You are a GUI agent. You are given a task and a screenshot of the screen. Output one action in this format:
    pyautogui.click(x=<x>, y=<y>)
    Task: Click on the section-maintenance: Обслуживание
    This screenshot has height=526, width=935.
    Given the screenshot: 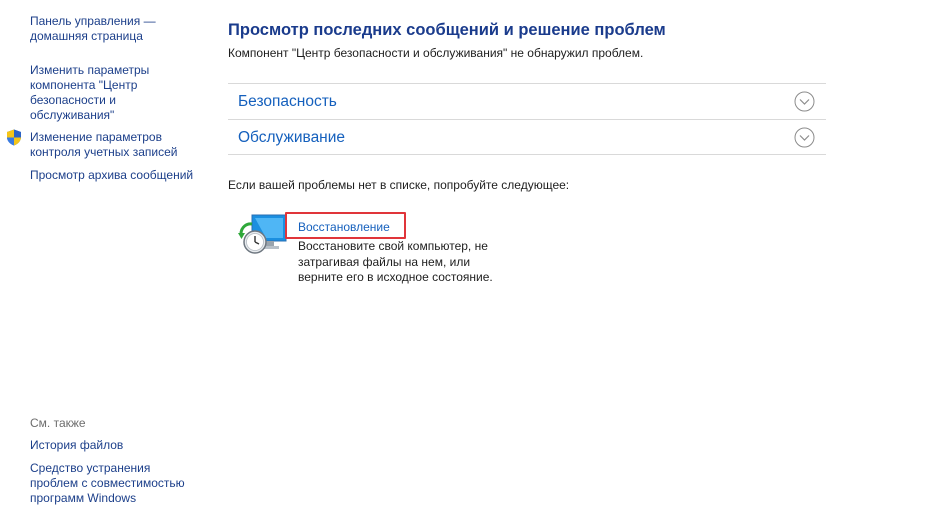 What is the action you would take?
    pyautogui.click(x=527, y=137)
    